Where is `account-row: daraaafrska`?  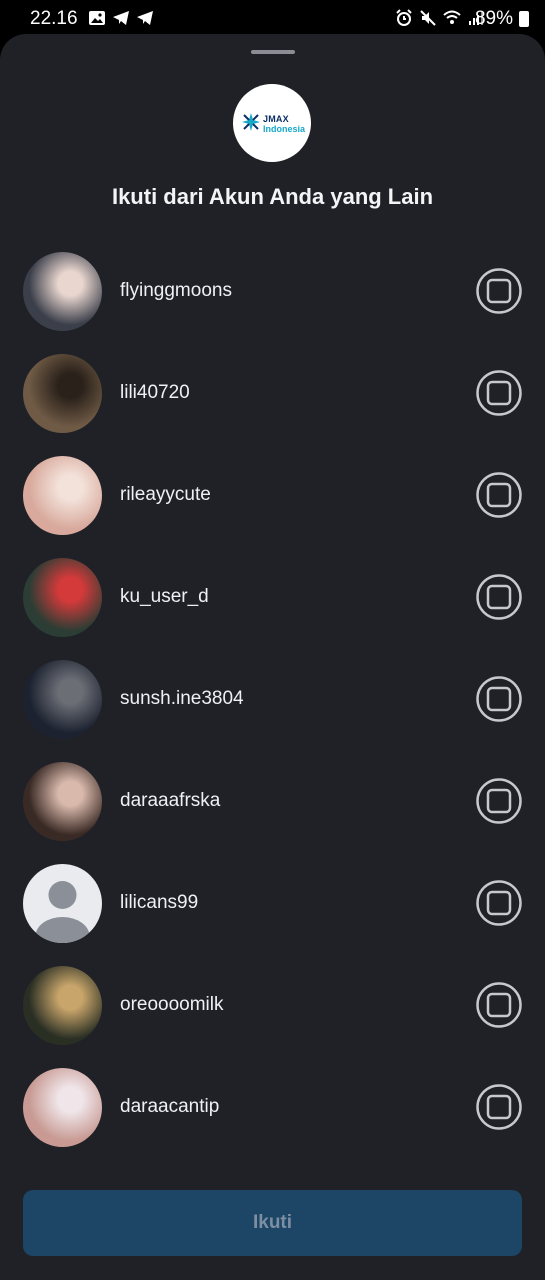
account-row: daraaafrska is located at coordinates (272, 813).